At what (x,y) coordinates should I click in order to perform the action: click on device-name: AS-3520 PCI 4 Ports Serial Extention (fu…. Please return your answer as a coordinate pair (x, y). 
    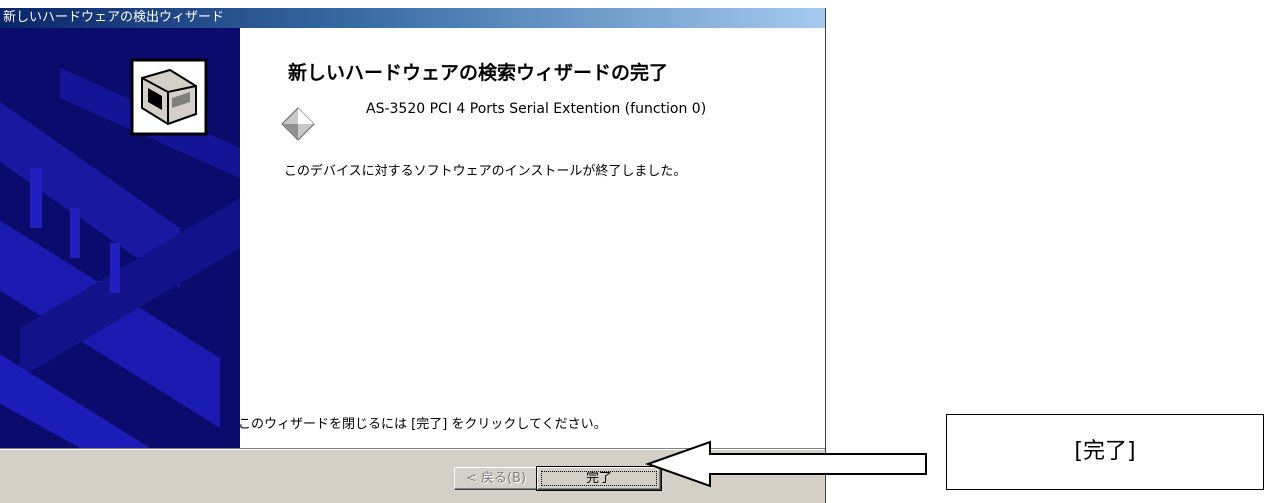
    Looking at the image, I should click on (536, 109).